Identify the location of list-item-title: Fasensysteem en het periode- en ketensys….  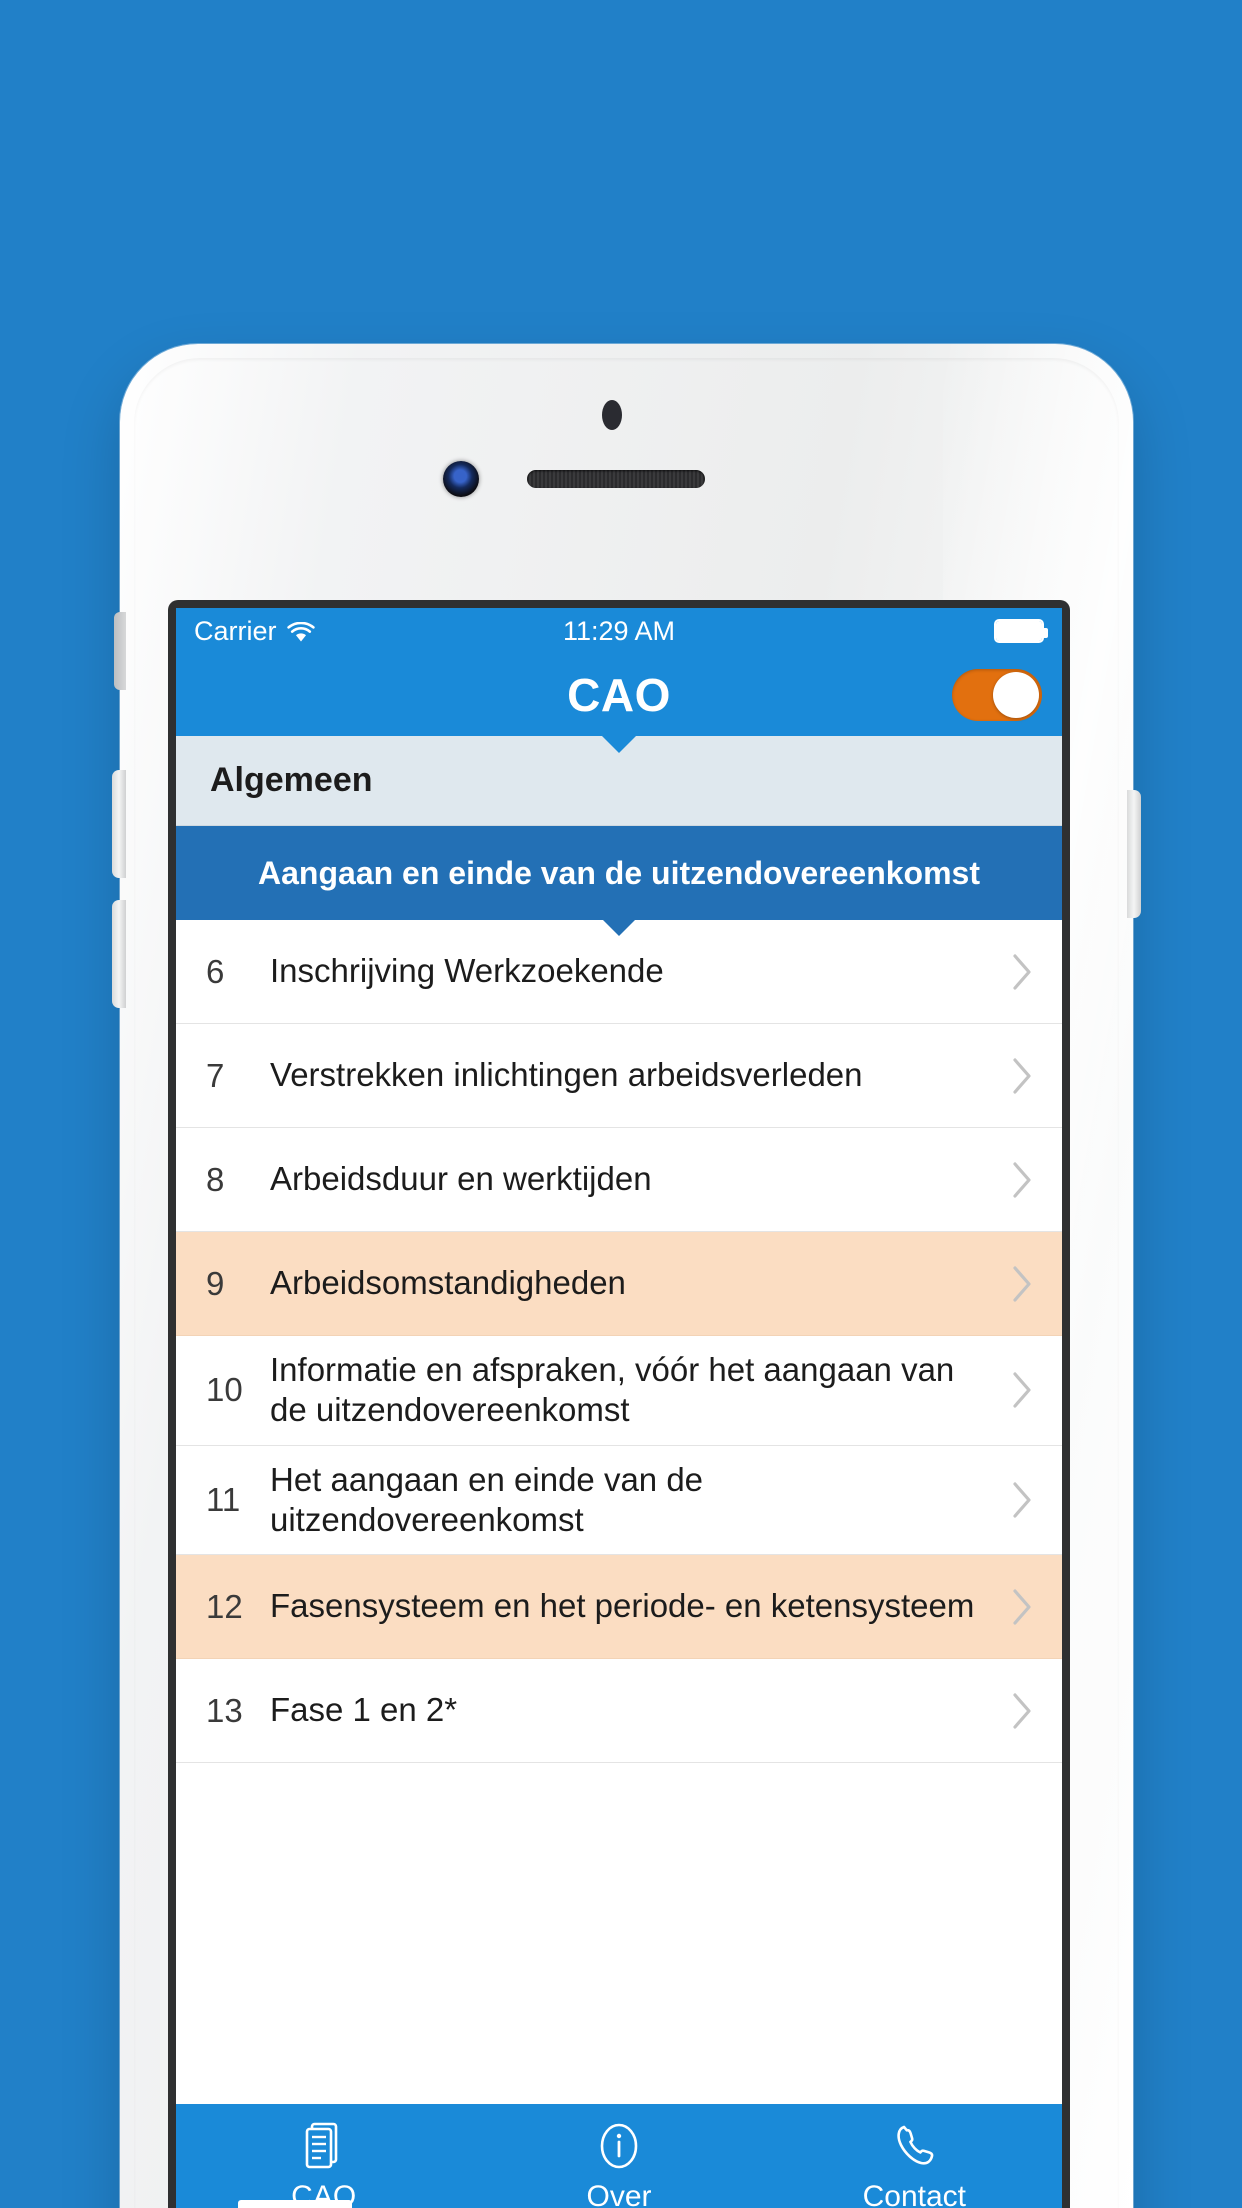
(622, 1606).